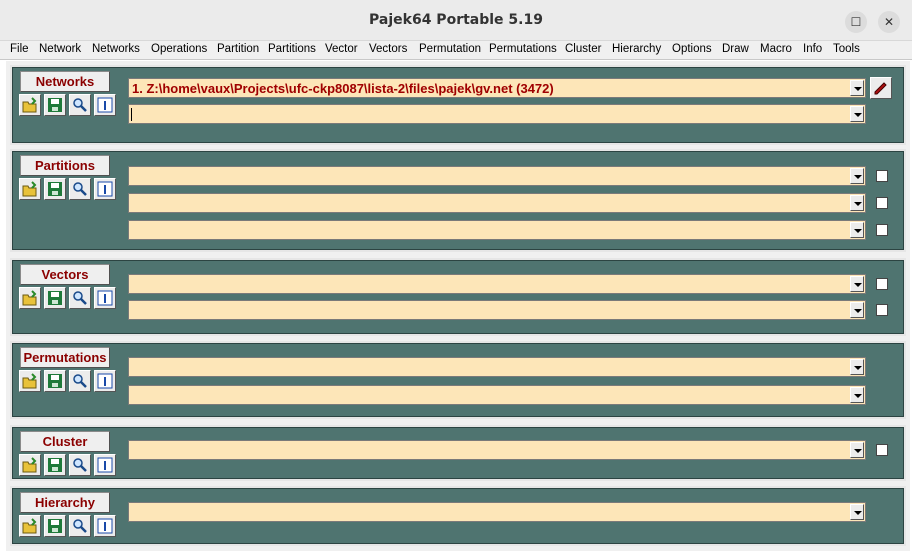 The width and height of the screenshot is (912, 553). I want to click on vectors-label: Vectors, so click(65, 274).